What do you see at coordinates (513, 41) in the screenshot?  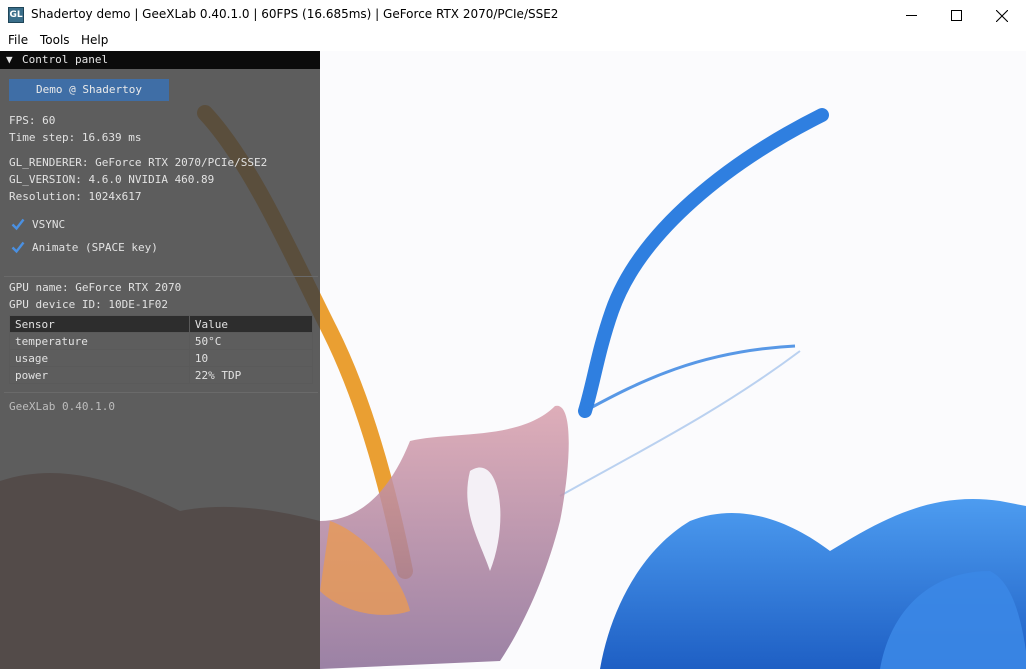 I see `menu-bar: File Tools Help` at bounding box center [513, 41].